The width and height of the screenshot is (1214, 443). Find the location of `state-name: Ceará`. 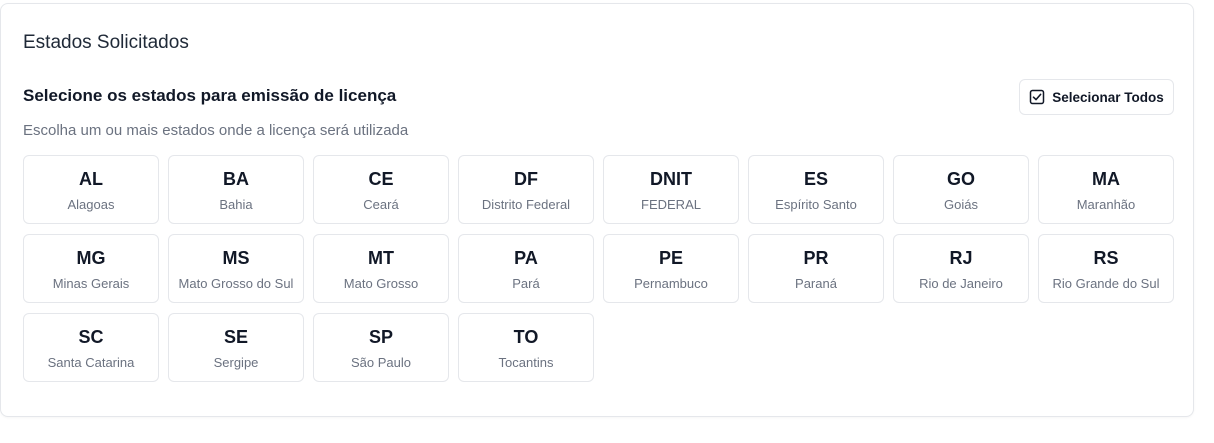

state-name: Ceará is located at coordinates (381, 204).